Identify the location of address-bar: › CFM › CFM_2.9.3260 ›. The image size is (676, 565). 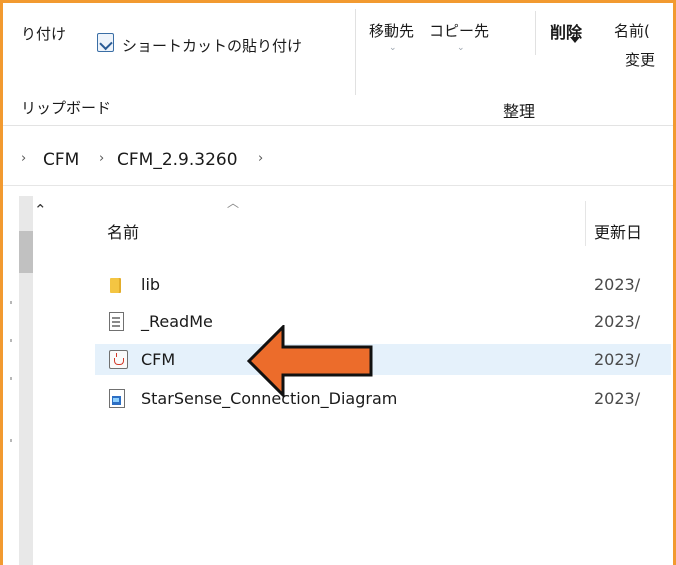
(338, 160).